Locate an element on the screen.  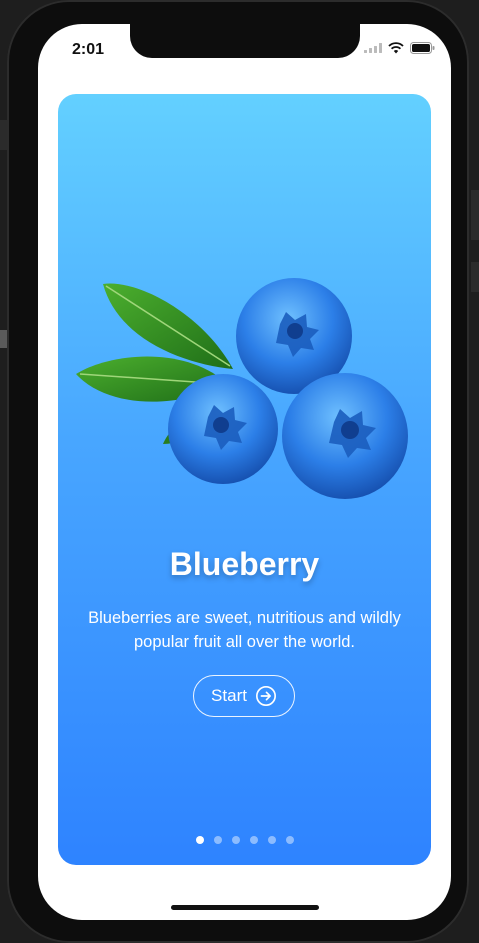
status-time: 2:01 is located at coordinates (88, 49).